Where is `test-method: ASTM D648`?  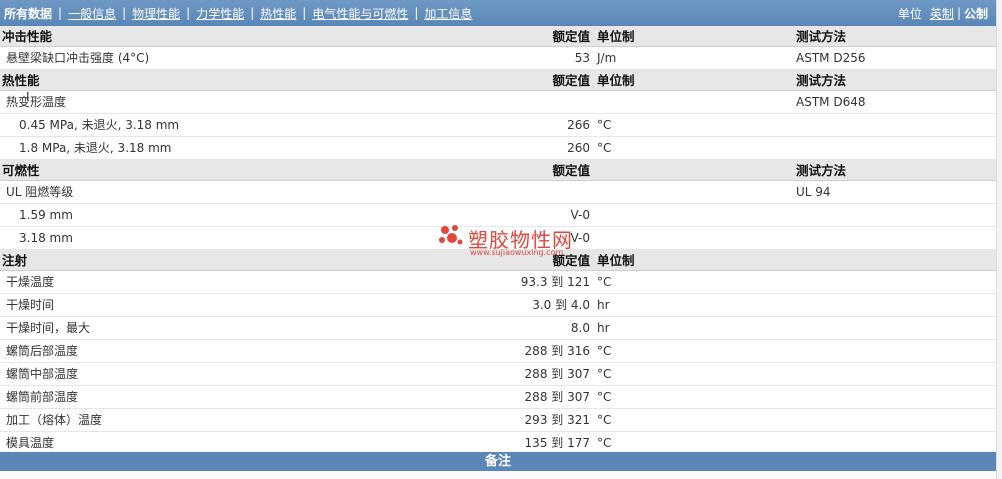 test-method: ASTM D648 is located at coordinates (831, 102).